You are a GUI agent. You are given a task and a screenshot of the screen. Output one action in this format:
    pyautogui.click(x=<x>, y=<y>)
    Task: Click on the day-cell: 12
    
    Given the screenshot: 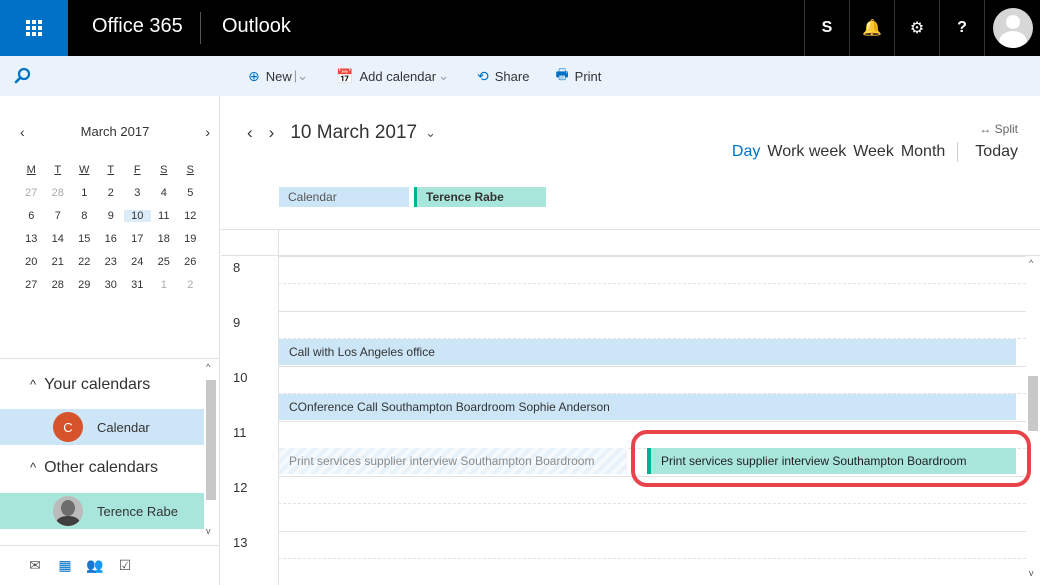 What is the action you would take?
    pyautogui.click(x=190, y=216)
    